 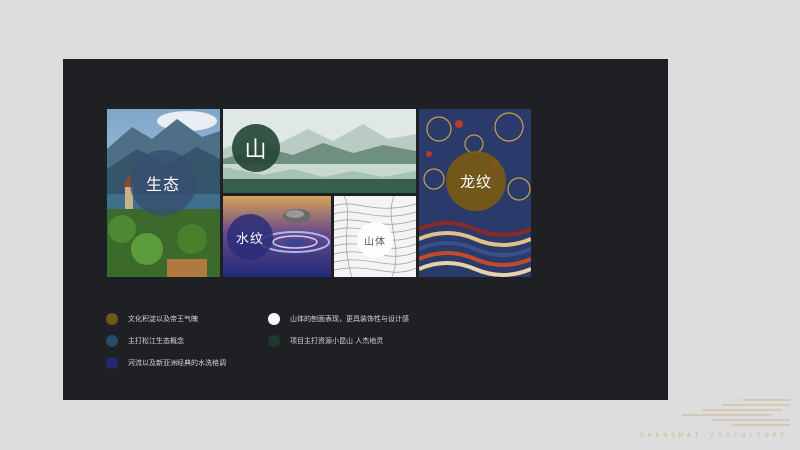 I want to click on dragon-image-tile: 龙纹, so click(x=475, y=193).